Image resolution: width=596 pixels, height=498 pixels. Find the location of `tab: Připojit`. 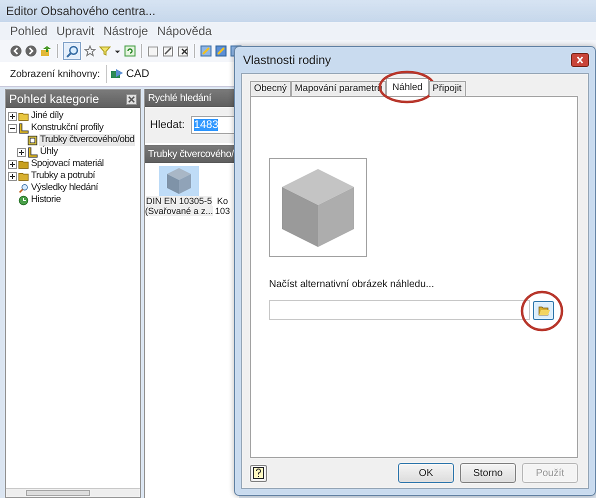

tab: Připojit is located at coordinates (447, 88).